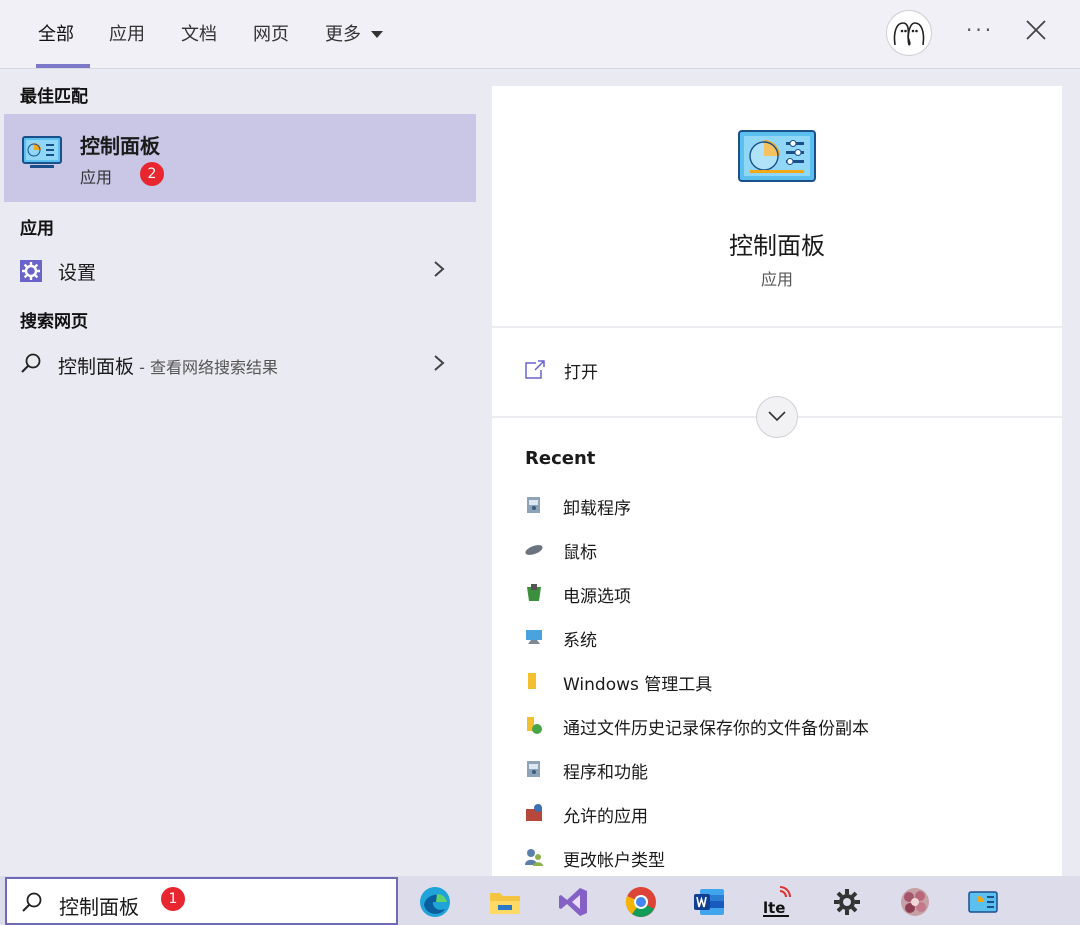 Image resolution: width=1080 pixels, height=925 pixels. Describe the element at coordinates (772, 506) in the screenshot. I see `recent-item-uninstall: 卸载程序` at that location.